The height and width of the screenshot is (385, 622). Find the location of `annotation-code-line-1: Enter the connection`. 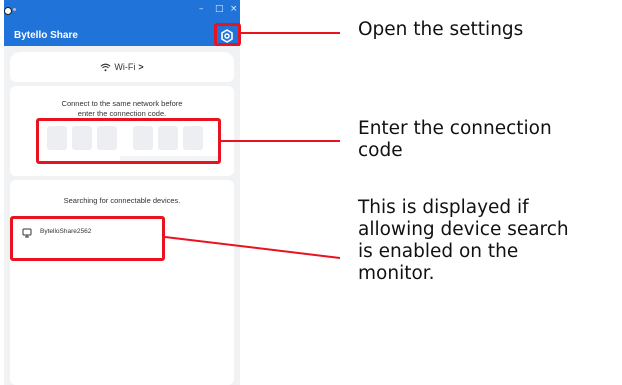

annotation-code-line-1: Enter the connection is located at coordinates (455, 128).